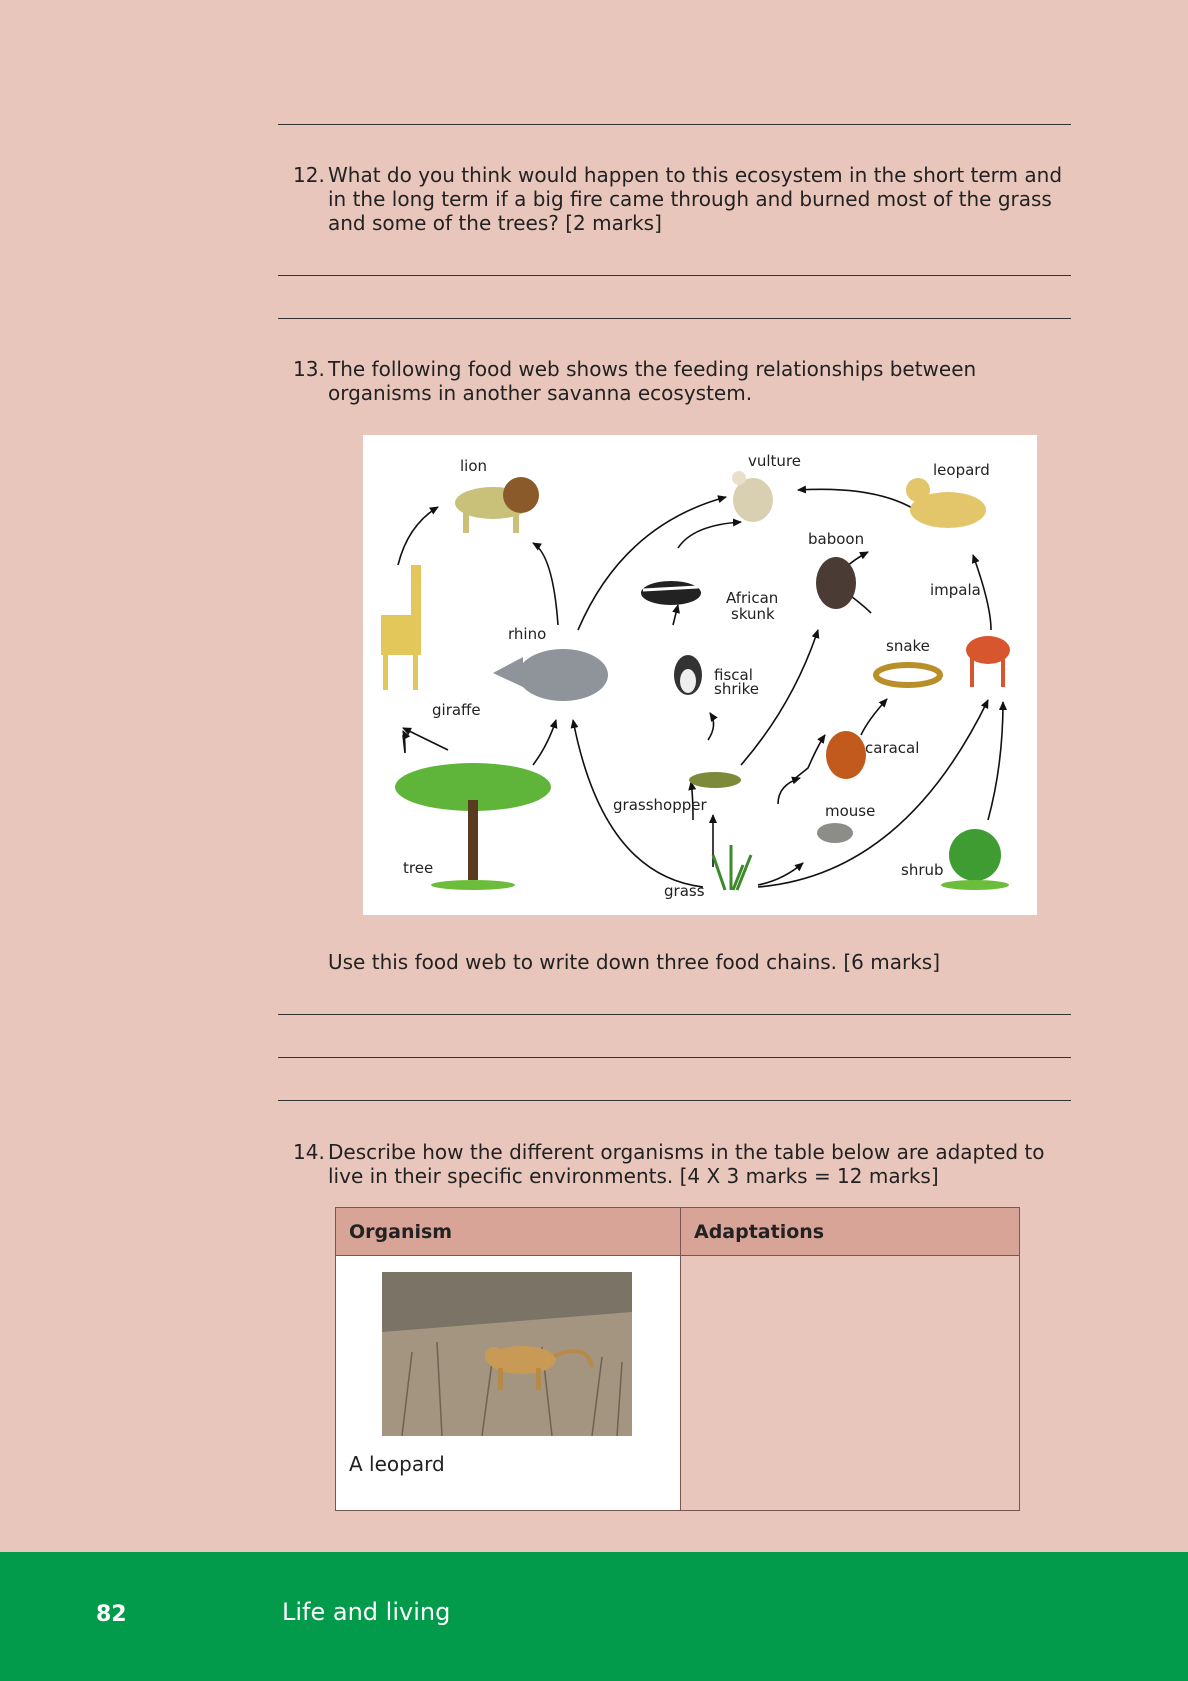 The width and height of the screenshot is (1188, 1681). I want to click on snake-figure, so click(908, 675).